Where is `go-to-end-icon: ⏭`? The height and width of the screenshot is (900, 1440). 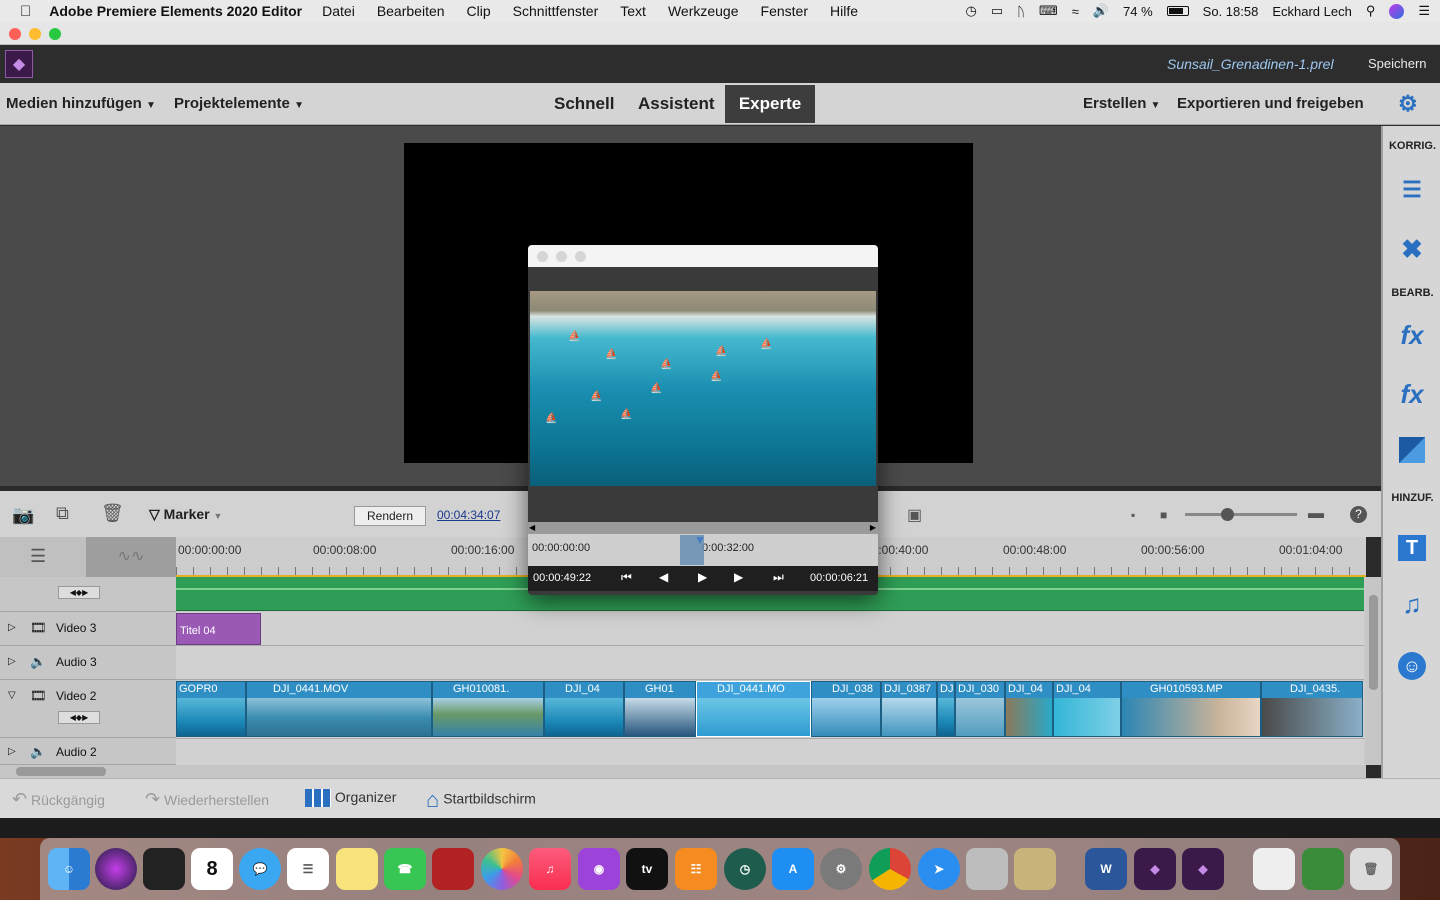
go-to-end-icon: ⏭ is located at coordinates (778, 577).